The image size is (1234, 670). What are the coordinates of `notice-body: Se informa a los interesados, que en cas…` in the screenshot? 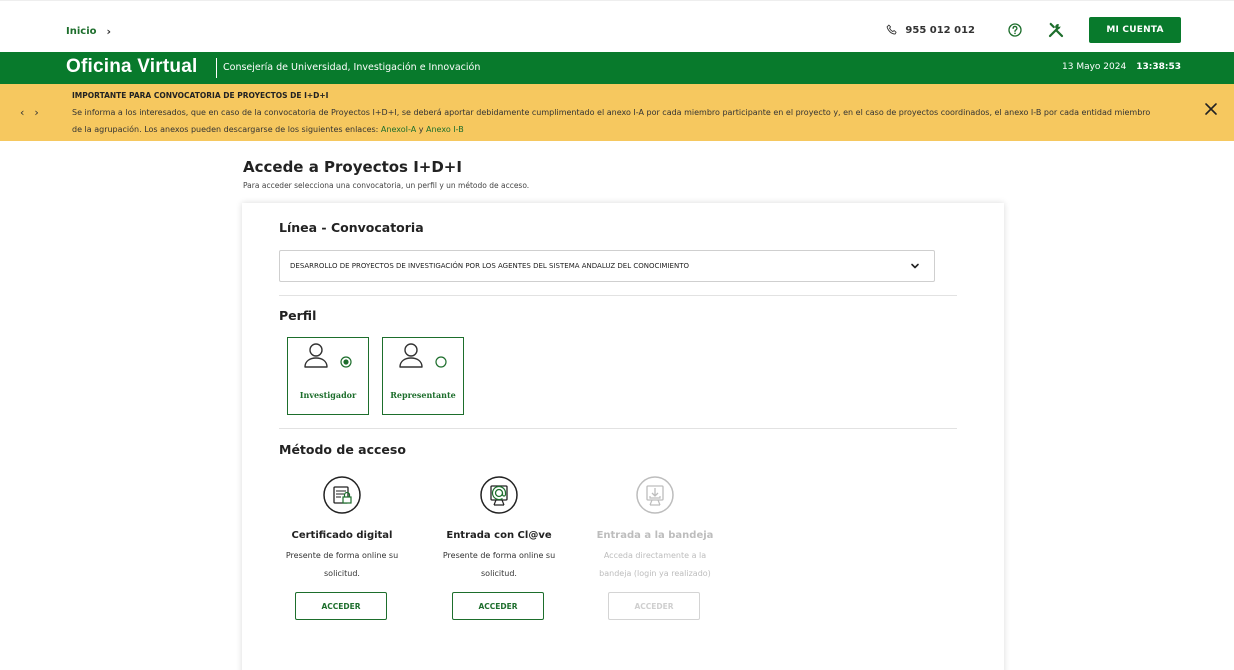 It's located at (611, 121).